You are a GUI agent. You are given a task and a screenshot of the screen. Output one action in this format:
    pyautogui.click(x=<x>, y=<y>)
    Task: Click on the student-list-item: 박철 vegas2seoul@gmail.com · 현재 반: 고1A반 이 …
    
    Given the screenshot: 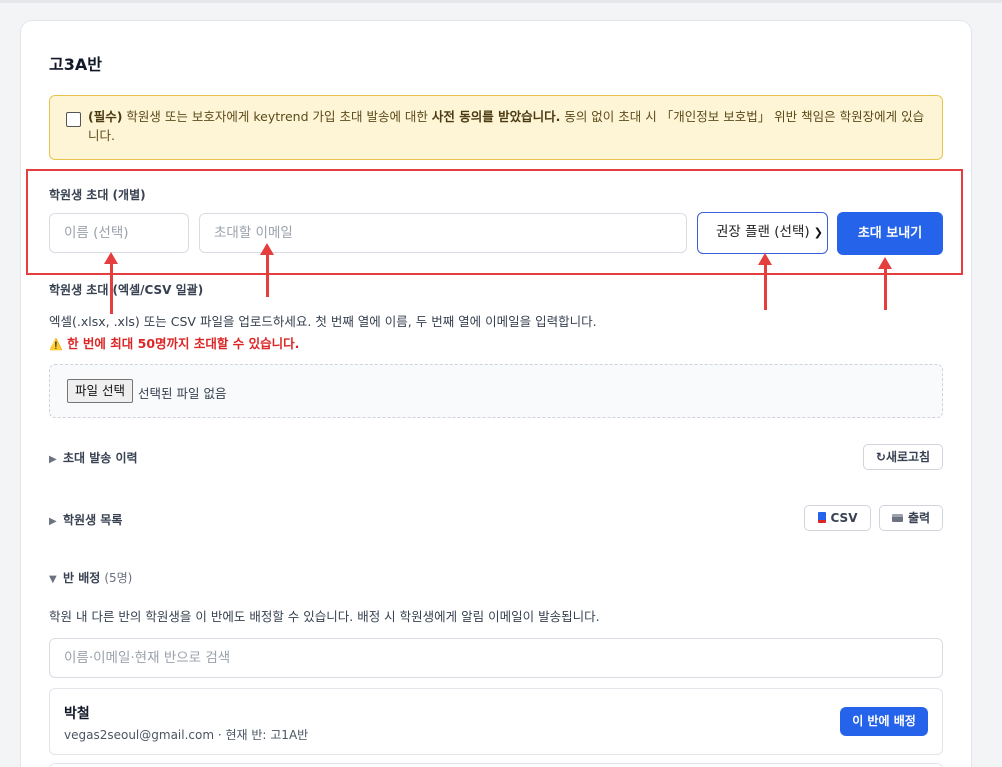 What is the action you would take?
    pyautogui.click(x=496, y=721)
    